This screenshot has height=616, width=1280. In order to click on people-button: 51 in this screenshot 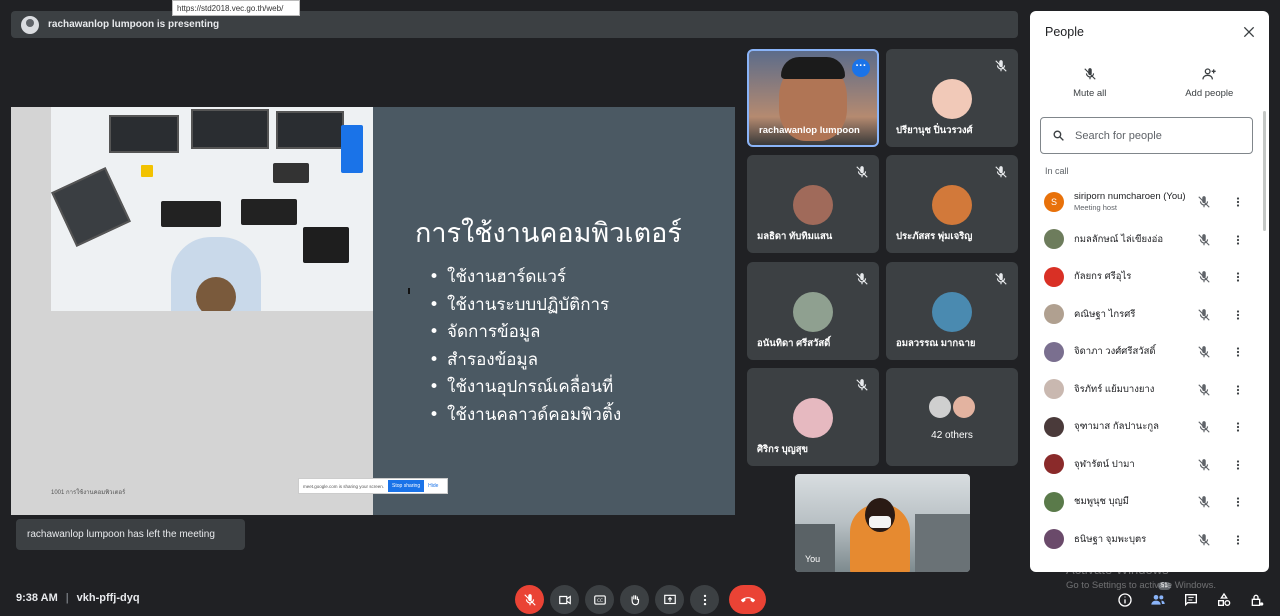, I will do `click(1159, 596)`.